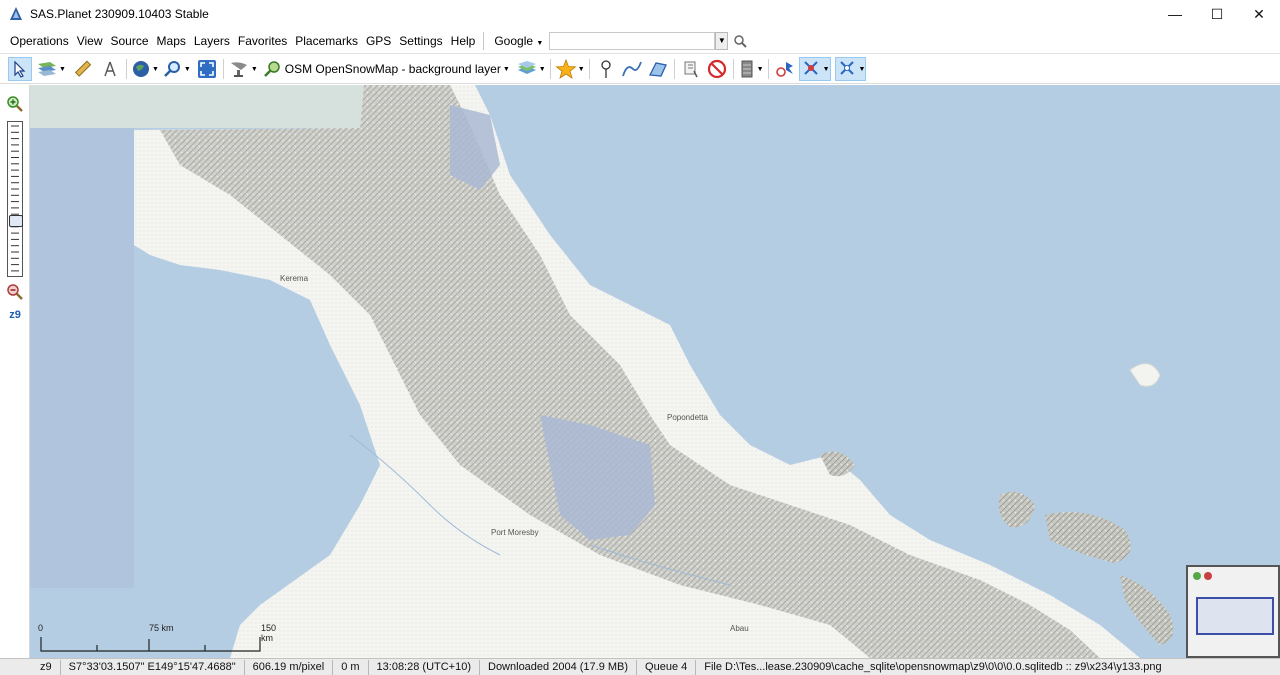 This screenshot has width=1280, height=675. What do you see at coordinates (30, 667) in the screenshot?
I see `status-zoom: z9` at bounding box center [30, 667].